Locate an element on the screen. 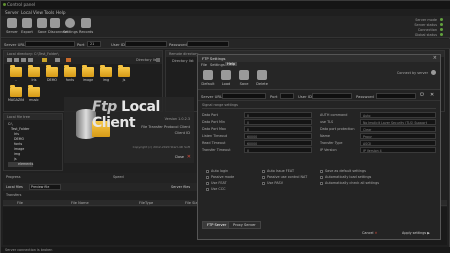 Image resolution: width=450 pixels, height=253 pixels. settings-button: Settings is located at coordinates (70, 26).